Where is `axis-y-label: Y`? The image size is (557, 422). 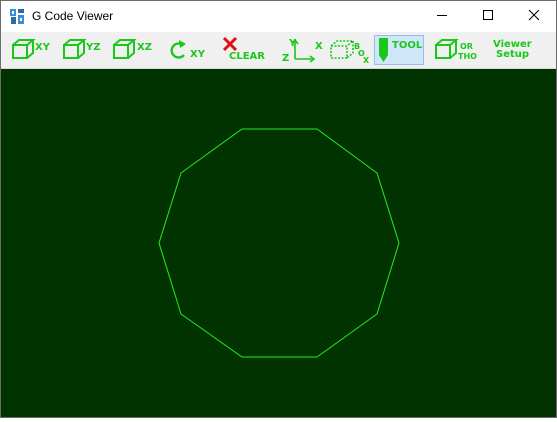 axis-y-label: Y is located at coordinates (293, 43).